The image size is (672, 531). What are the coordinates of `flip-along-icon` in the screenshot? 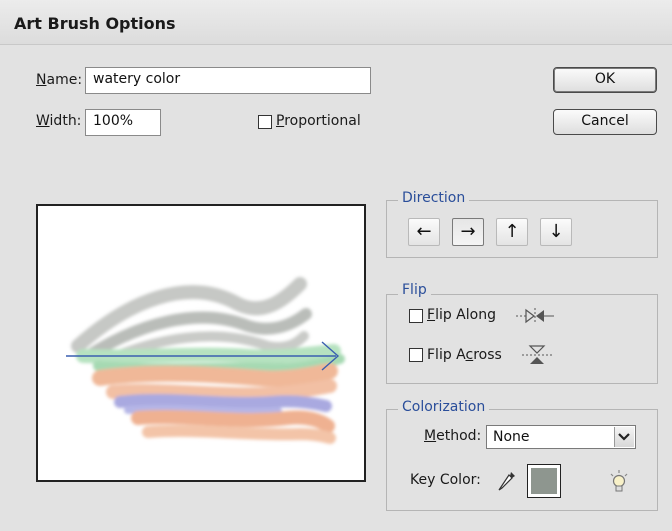 It's located at (535, 316).